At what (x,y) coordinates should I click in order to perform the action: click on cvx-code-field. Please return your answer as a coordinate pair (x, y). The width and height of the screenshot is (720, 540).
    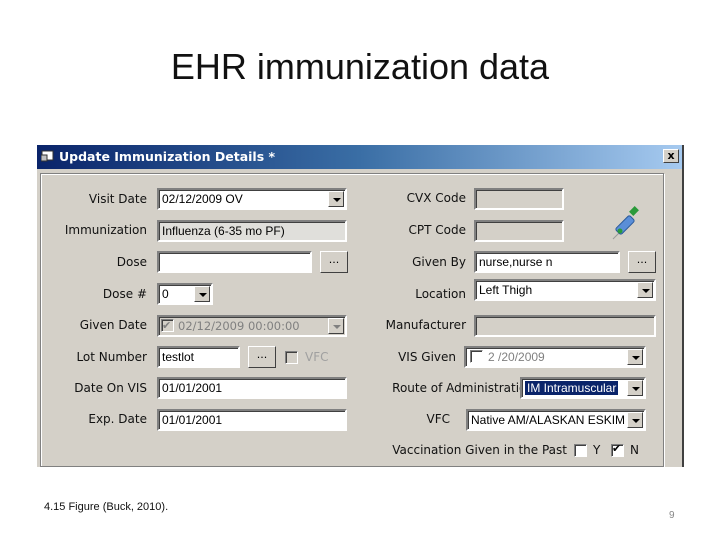
    Looking at the image, I should click on (519, 199).